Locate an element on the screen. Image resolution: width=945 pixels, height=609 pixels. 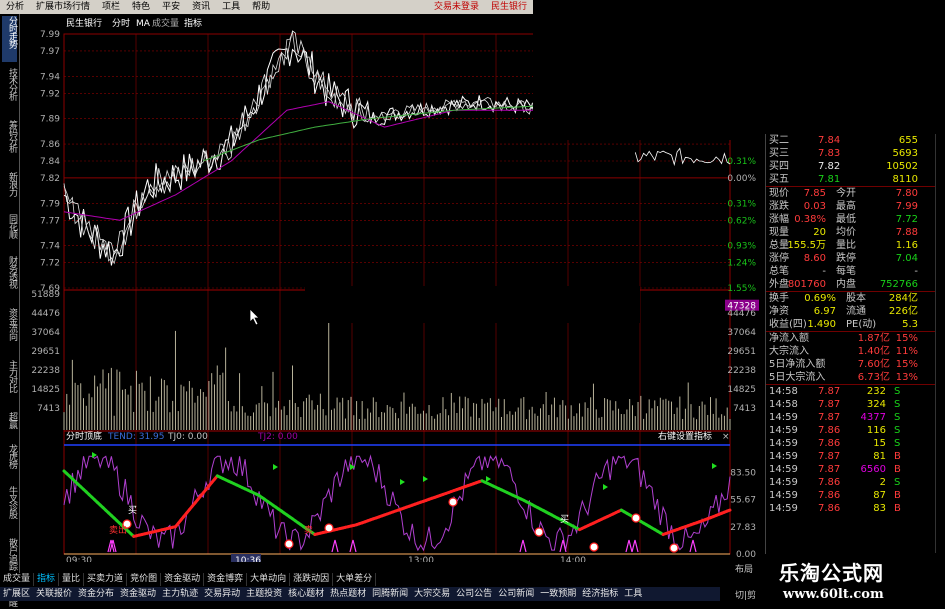
indicator-tab-3: 买卖力道 is located at coordinates (106, 579).